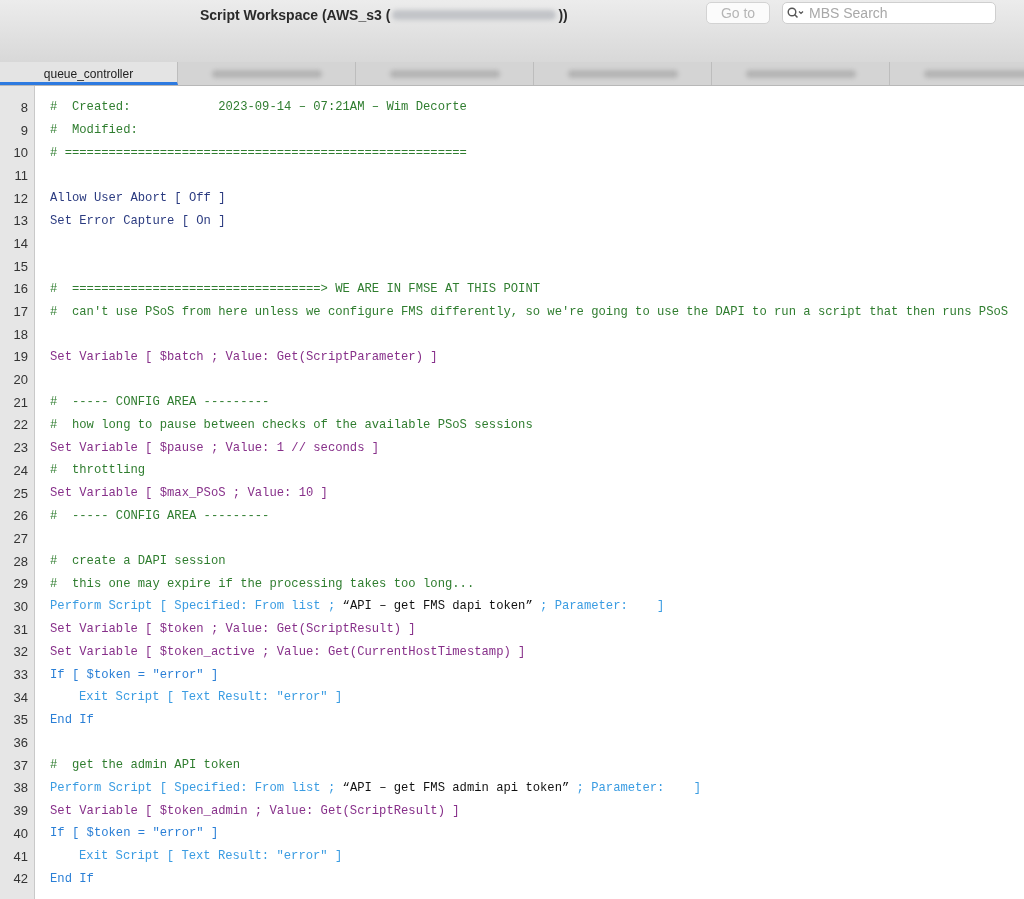  Describe the element at coordinates (258, 107) in the screenshot. I see `script-step: # Created: 2023-09-14 – 07:21AM – Wim Decorte` at that location.